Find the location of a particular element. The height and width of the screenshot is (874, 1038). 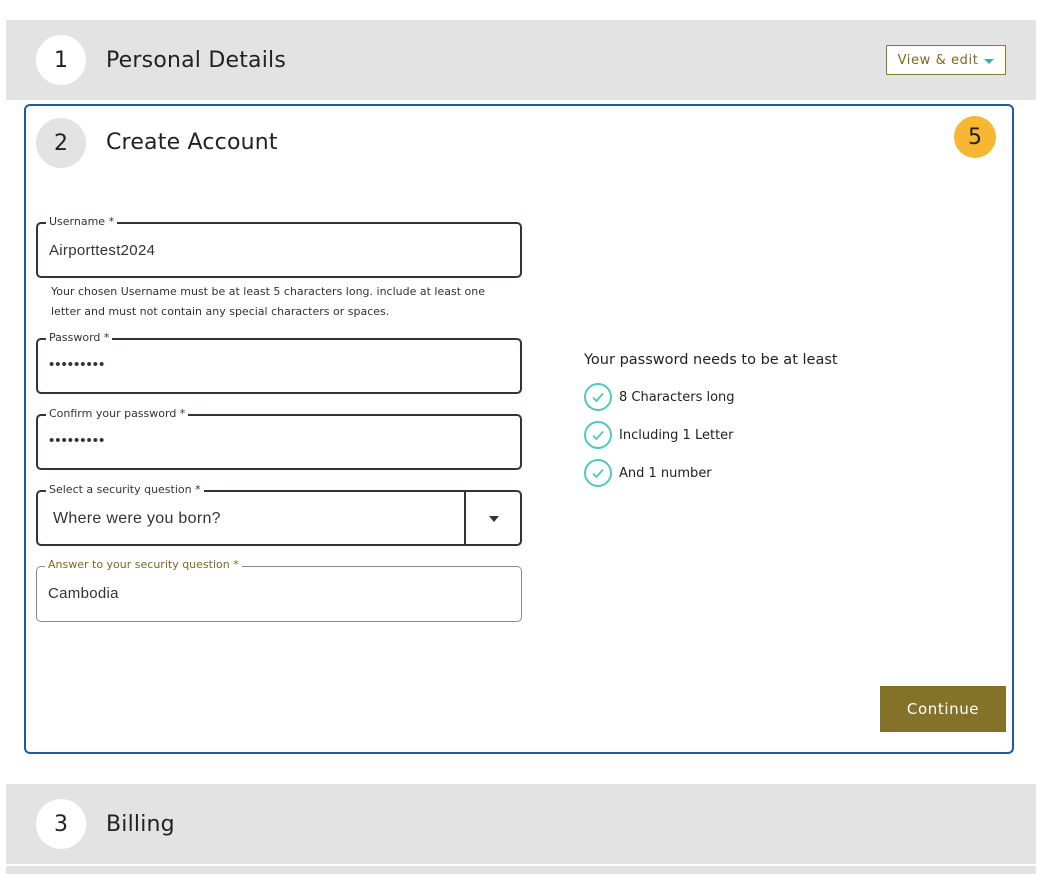

caret-down-icon is located at coordinates (989, 61).